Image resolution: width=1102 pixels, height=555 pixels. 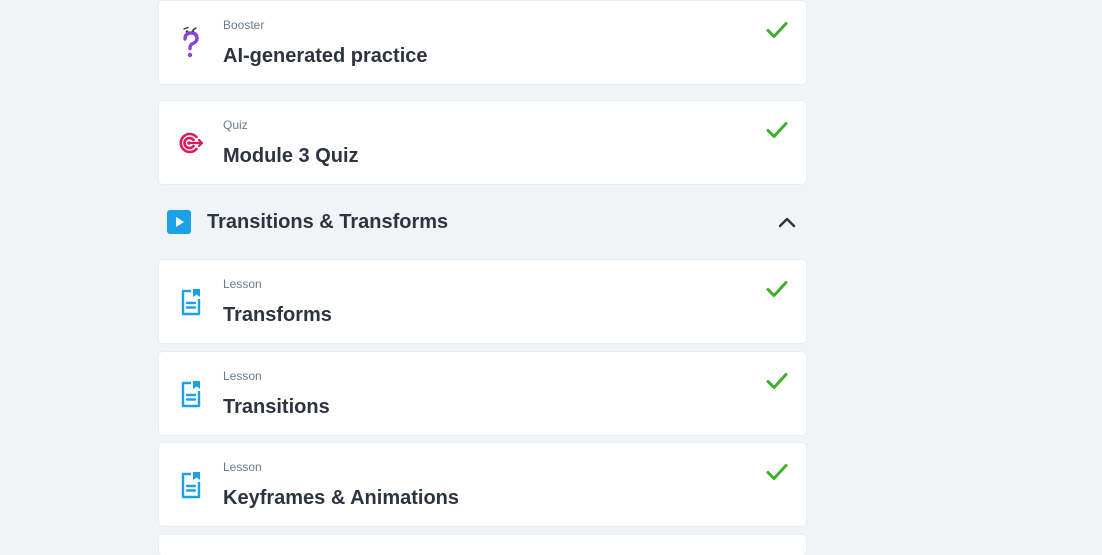 What do you see at coordinates (482, 484) in the screenshot?
I see `lesson-card-keyframes-animations: Lesson Keyframes & Animations` at bounding box center [482, 484].